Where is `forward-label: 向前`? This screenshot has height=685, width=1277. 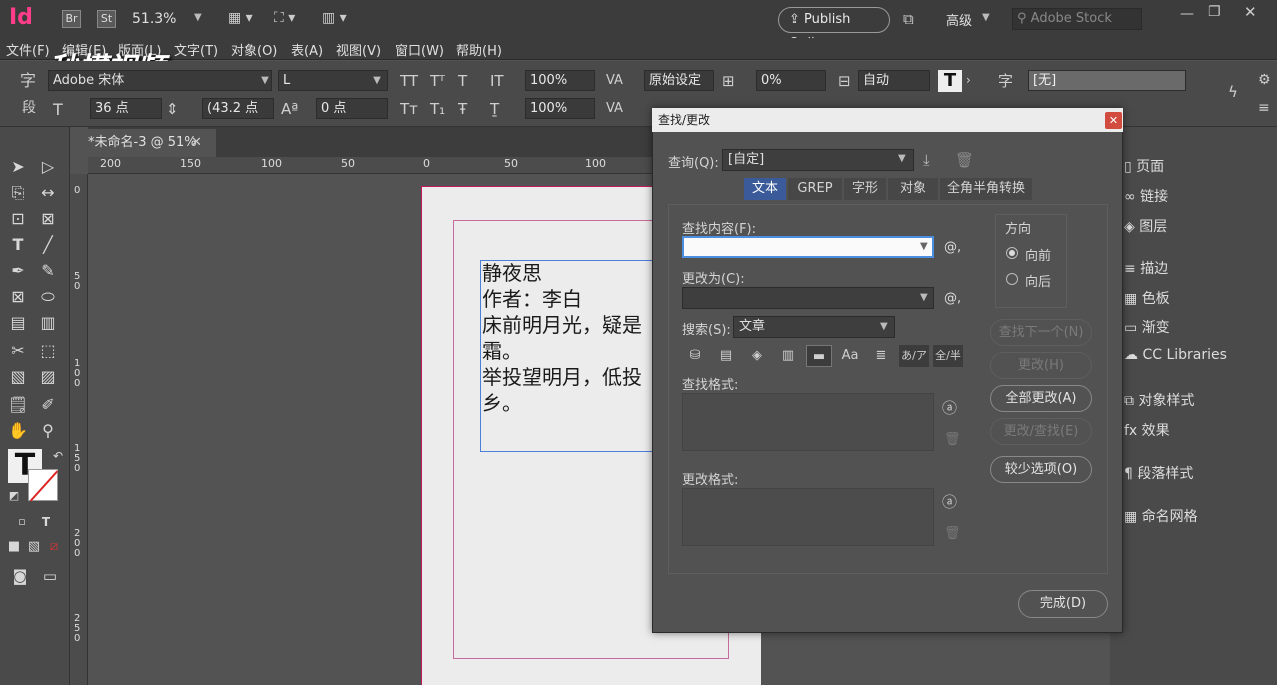
forward-label: 向前 is located at coordinates (1038, 254).